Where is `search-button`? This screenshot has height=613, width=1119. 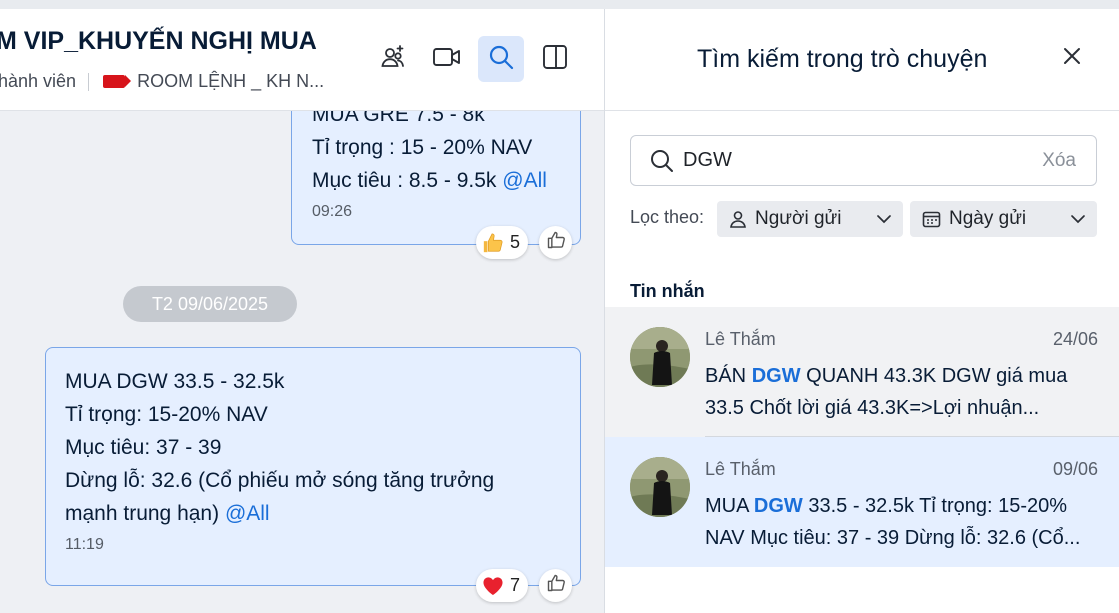
search-button is located at coordinates (501, 59).